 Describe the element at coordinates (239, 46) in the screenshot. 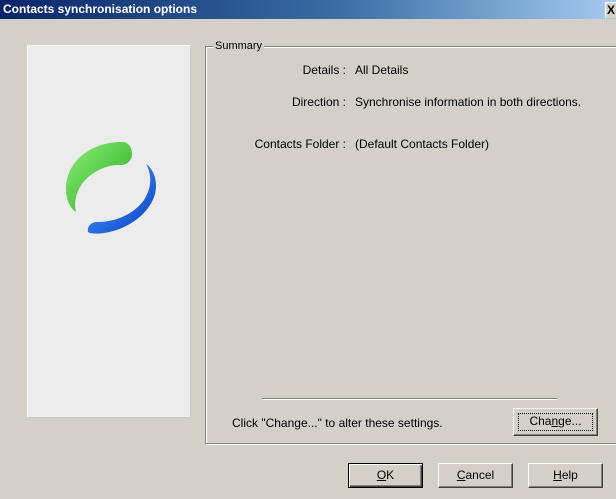

I see `summary-group-label: Summary` at that location.